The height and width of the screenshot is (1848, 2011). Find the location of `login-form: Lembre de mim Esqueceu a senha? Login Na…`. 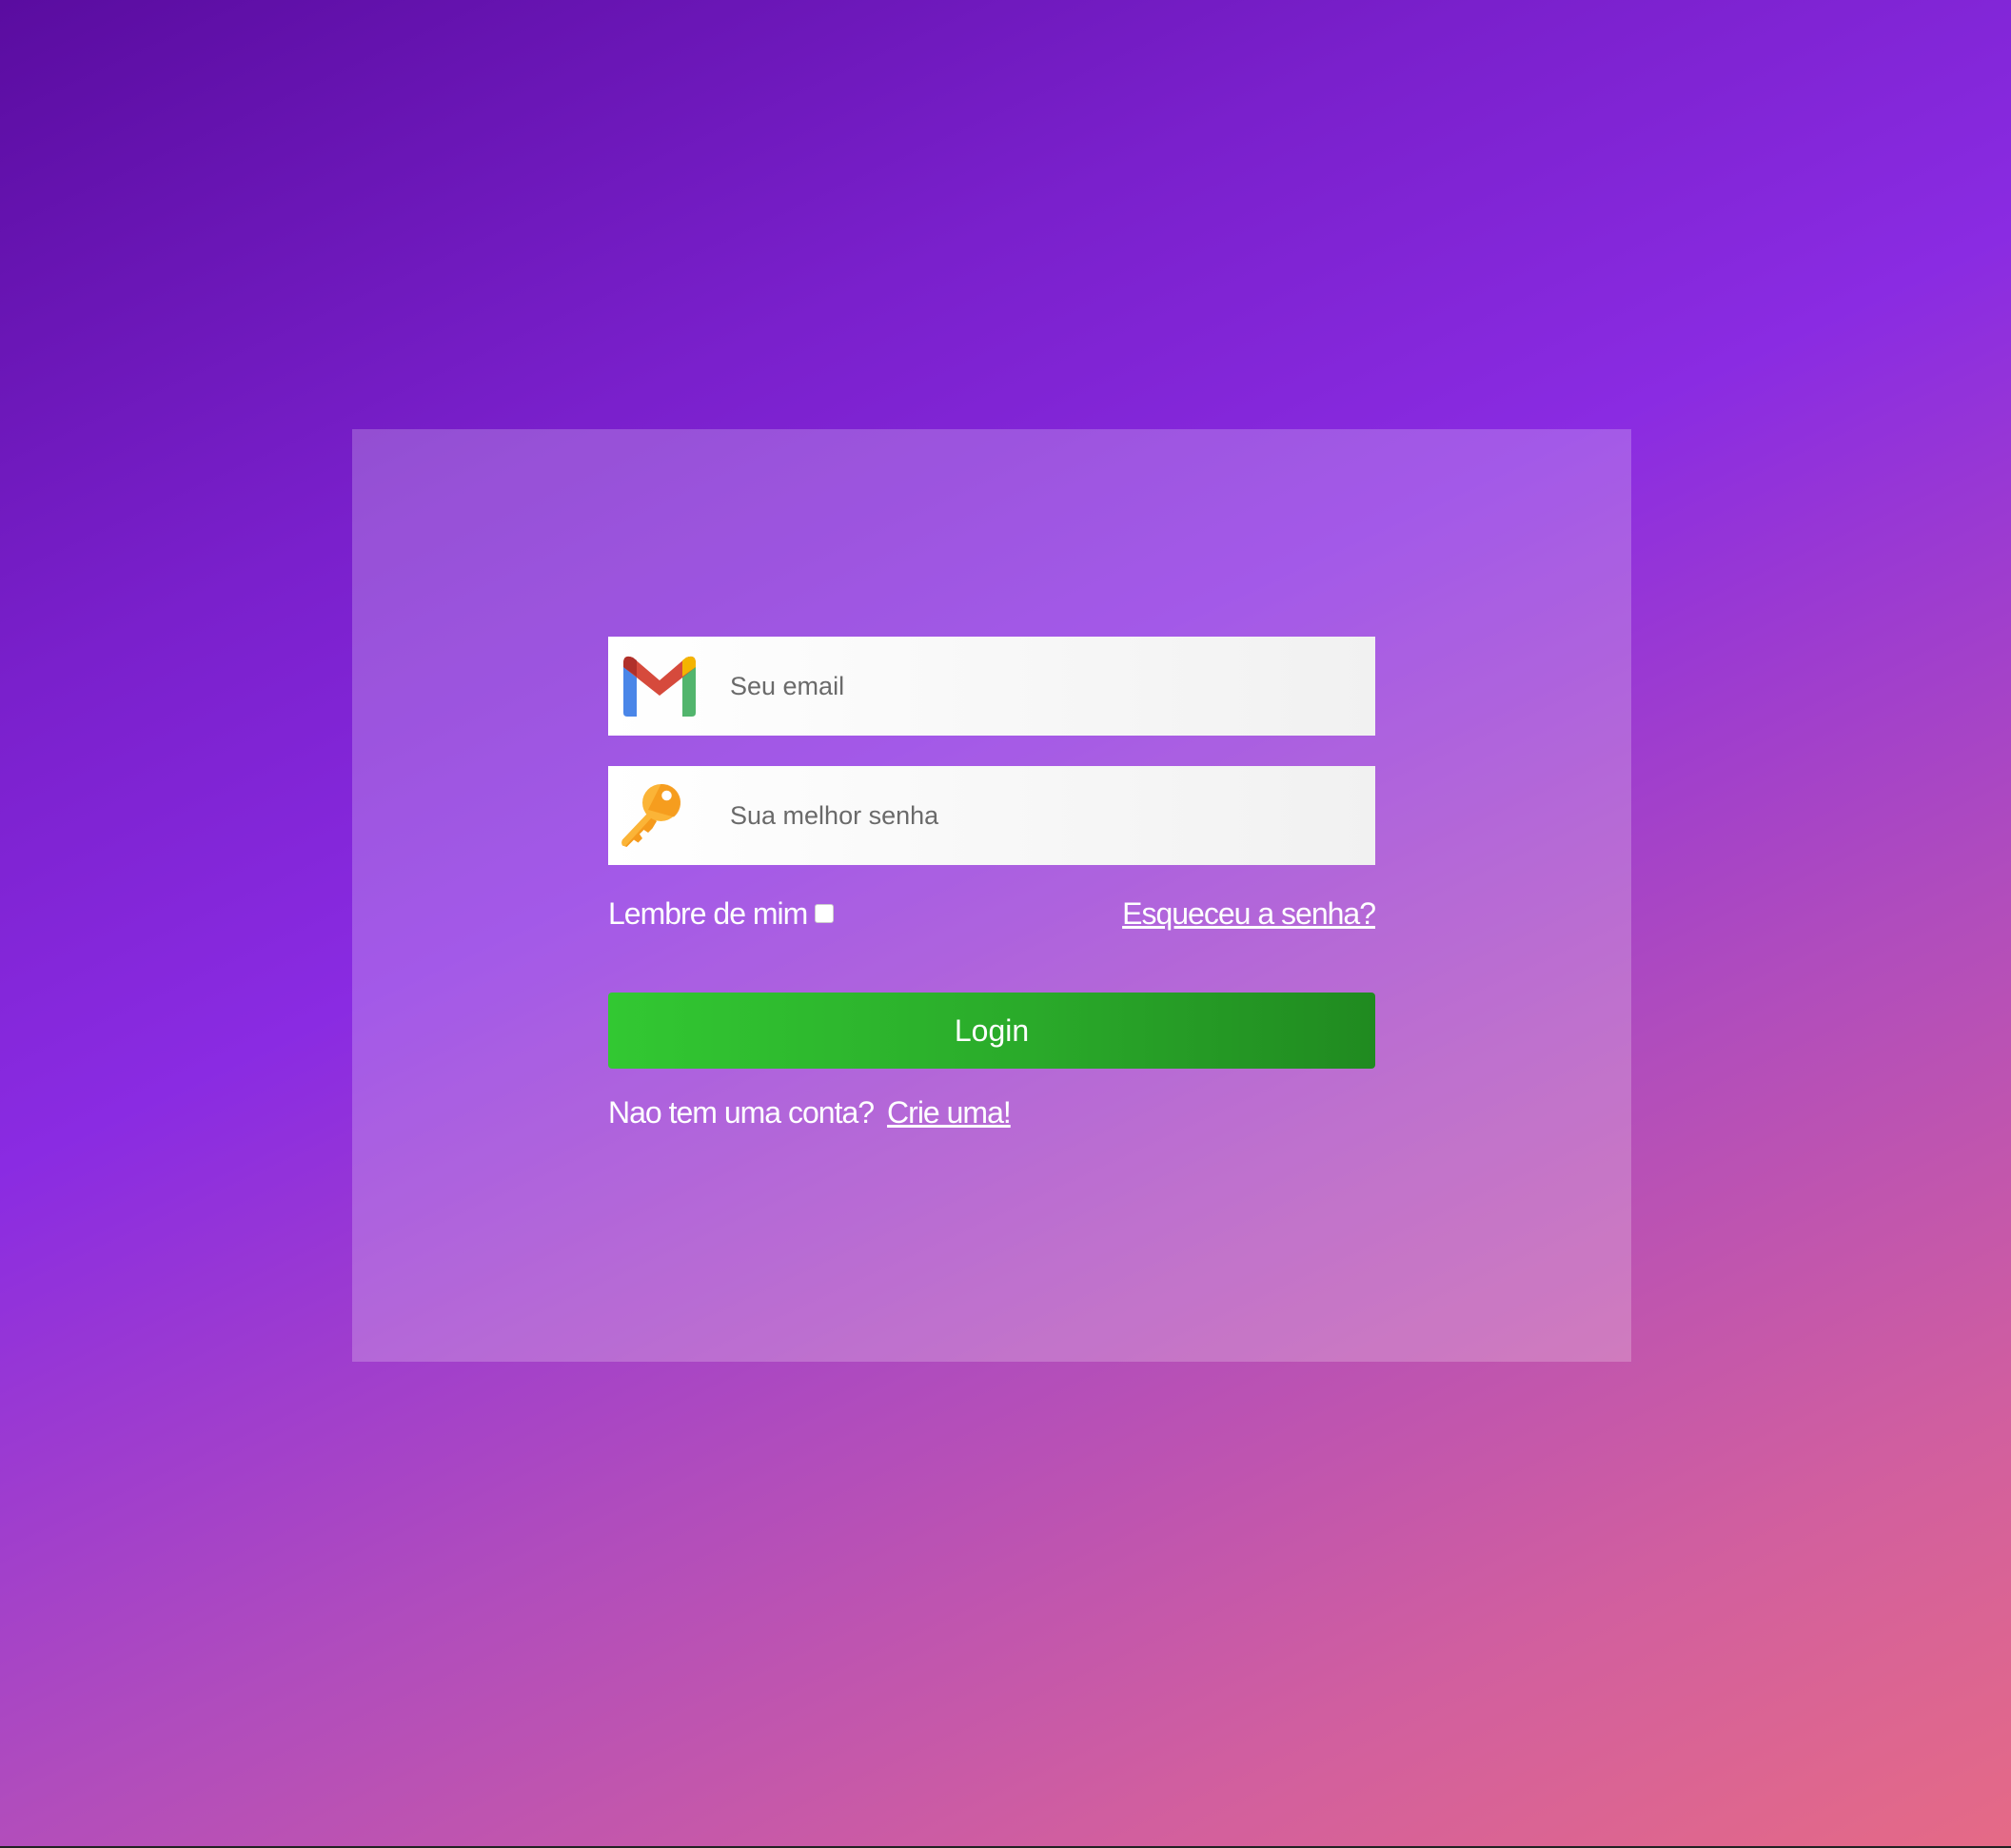

login-form: Lembre de mim Esqueceu a senha? Login Na… is located at coordinates (992, 886).